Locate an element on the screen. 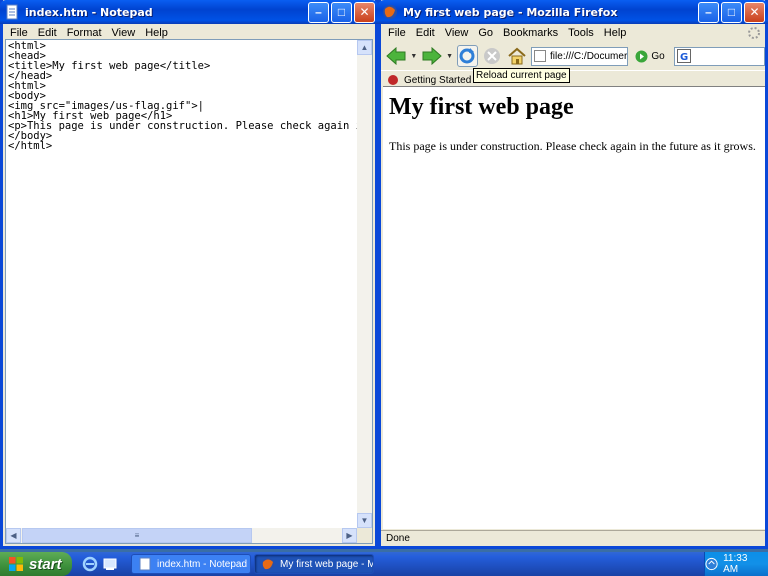 This screenshot has width=768, height=576. throbber-icon is located at coordinates (754, 33).